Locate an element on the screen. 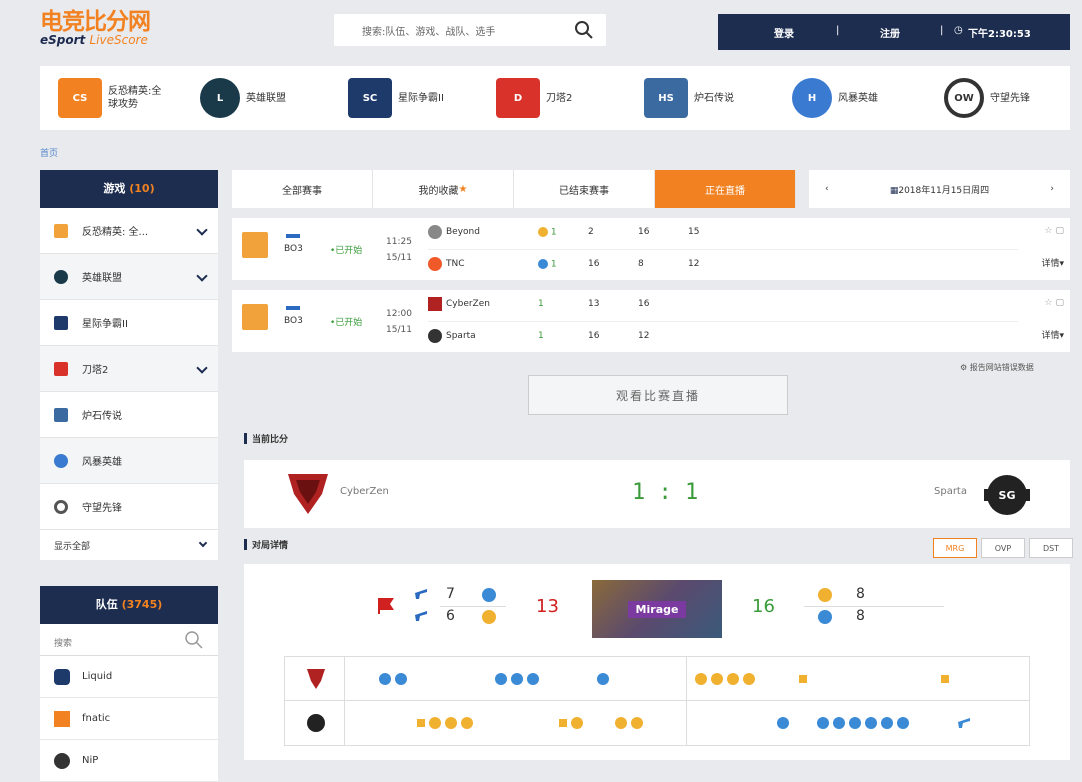 The height and width of the screenshot is (782, 1082). team-item-fnatic: fnatic is located at coordinates (129, 719).